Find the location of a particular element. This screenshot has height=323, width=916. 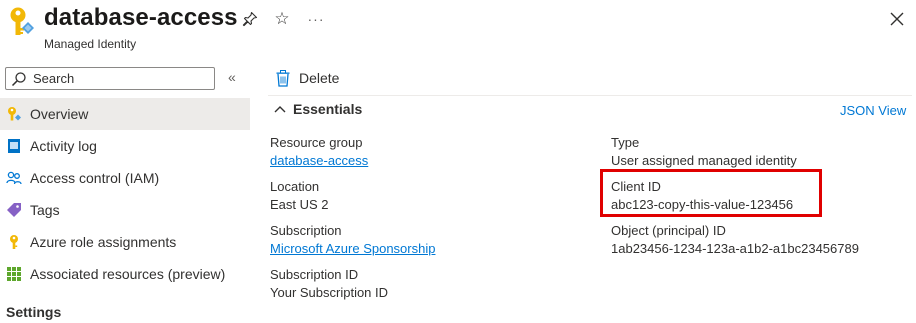

sidebar-item-tags: Tags is located at coordinates (125, 210).